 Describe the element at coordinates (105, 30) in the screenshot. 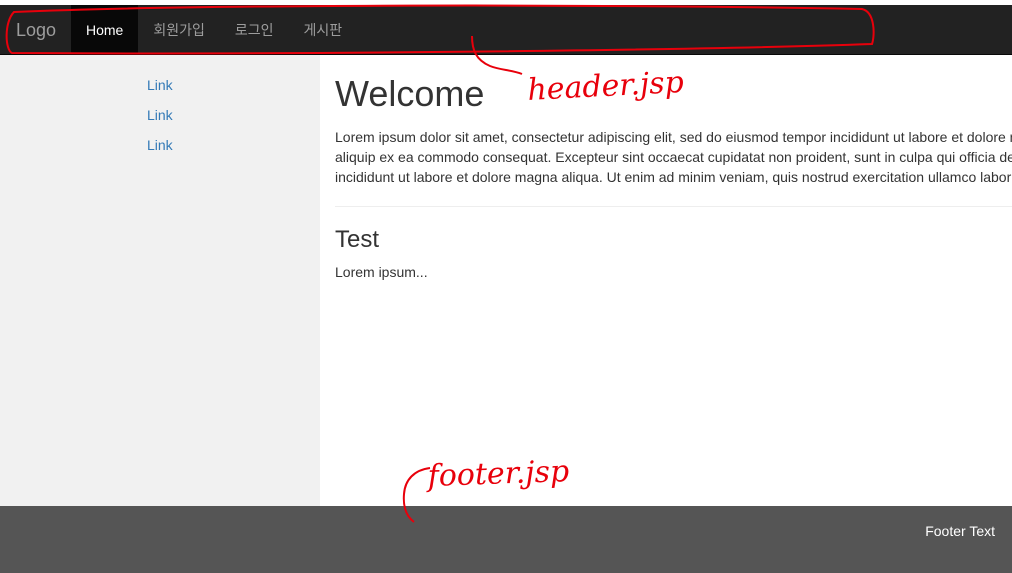

I see `nav-item-home: Home` at that location.